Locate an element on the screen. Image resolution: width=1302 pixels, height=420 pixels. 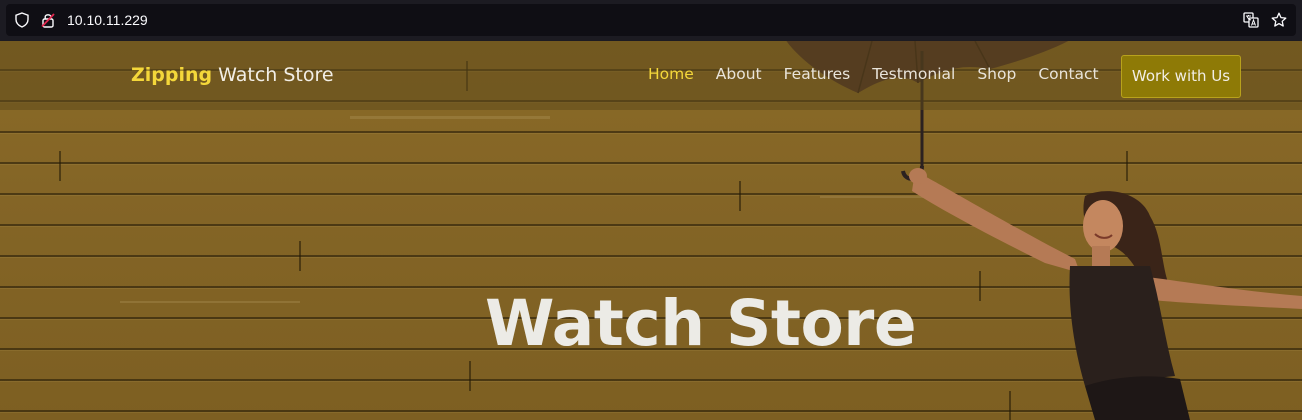
nav-link-about: About is located at coordinates (739, 74).